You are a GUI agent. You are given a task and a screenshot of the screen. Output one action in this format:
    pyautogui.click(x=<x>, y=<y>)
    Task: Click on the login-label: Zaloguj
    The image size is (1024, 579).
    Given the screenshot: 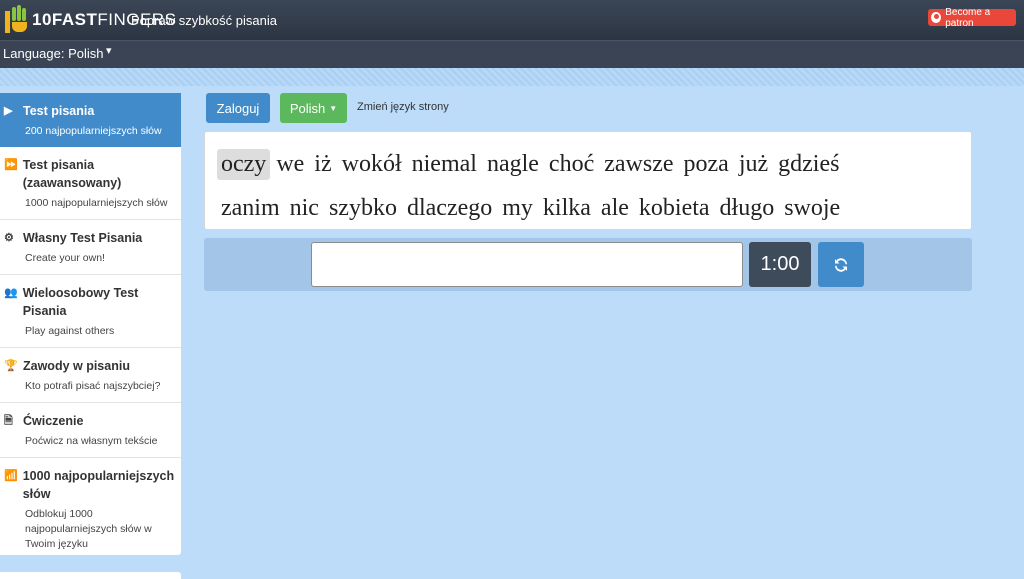 What is the action you would take?
    pyautogui.click(x=238, y=108)
    